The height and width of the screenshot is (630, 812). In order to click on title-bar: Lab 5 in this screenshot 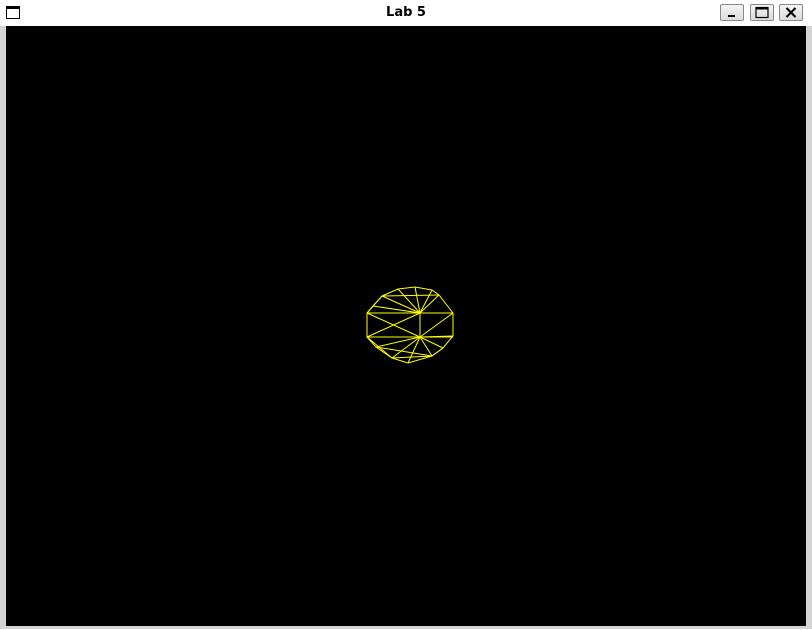, I will do `click(406, 13)`.